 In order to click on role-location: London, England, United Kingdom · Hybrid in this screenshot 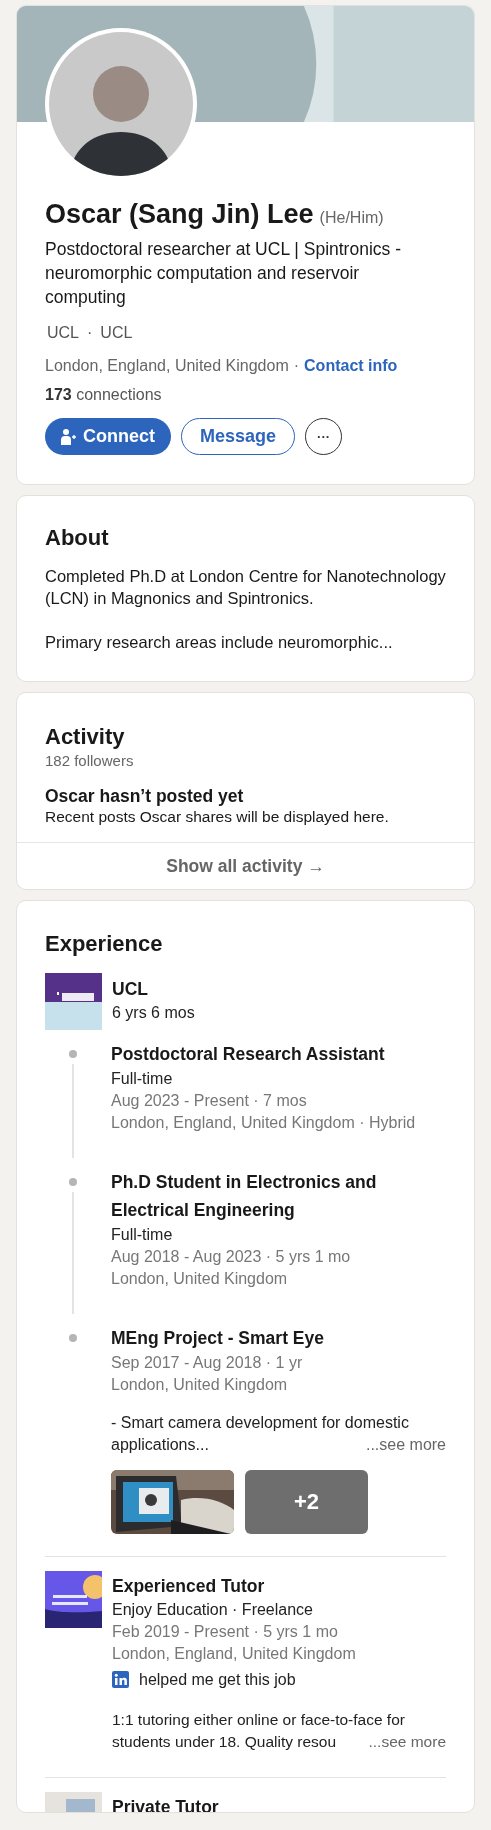, I will do `click(264, 1122)`.